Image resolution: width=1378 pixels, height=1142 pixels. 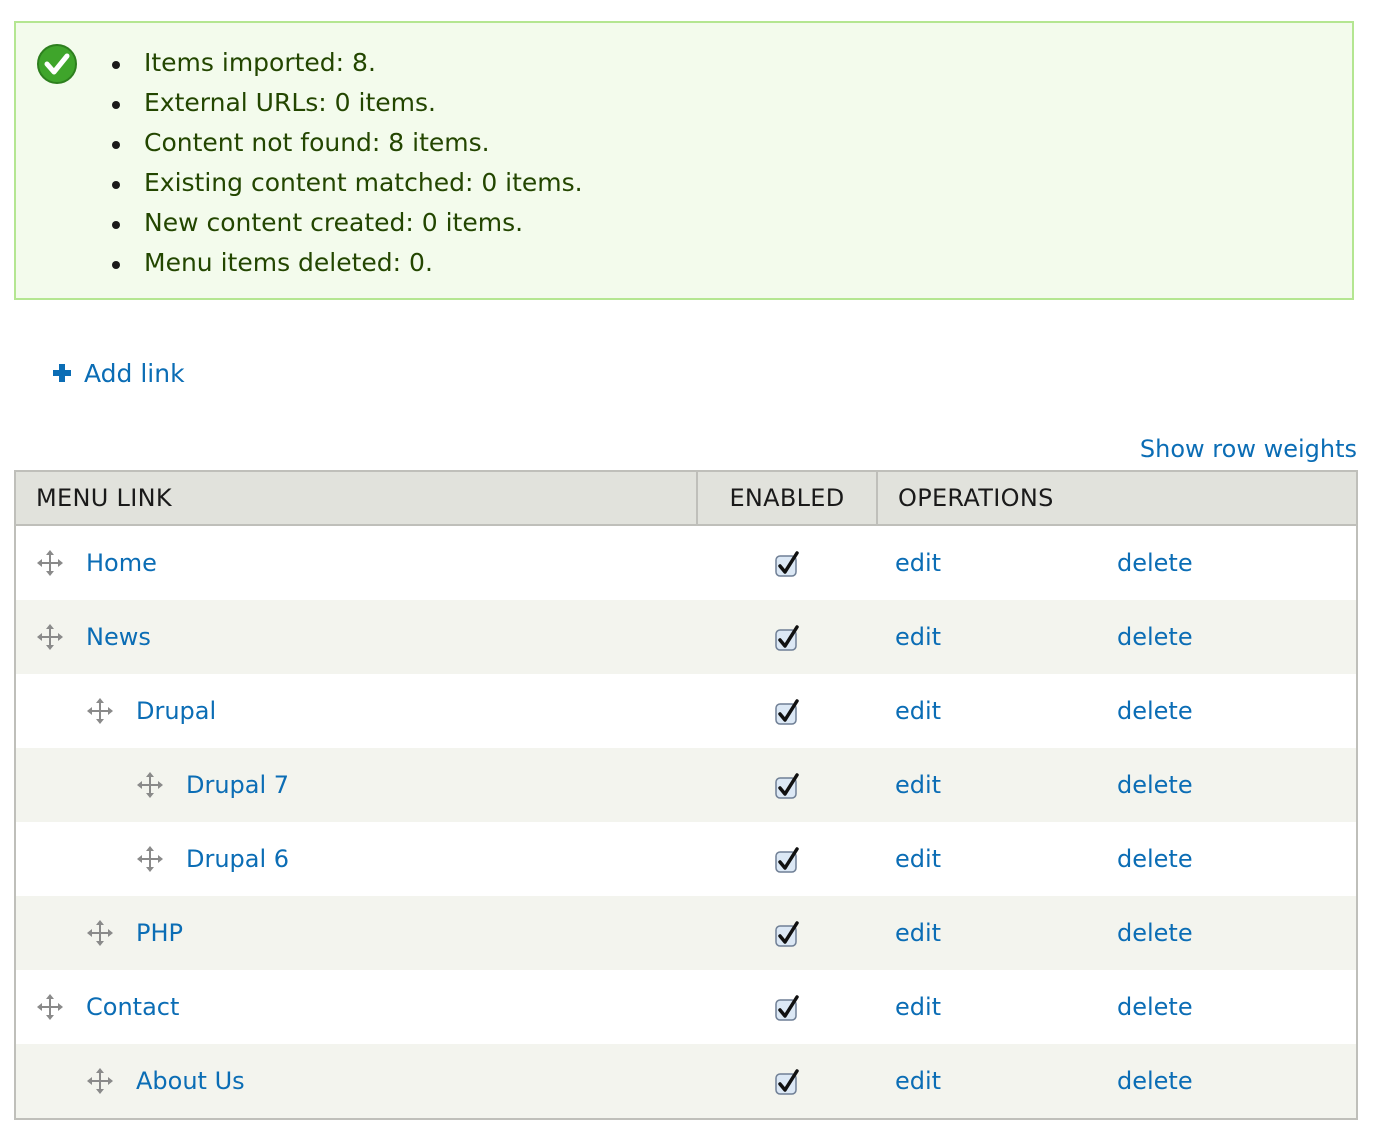 I want to click on menu-link-cell: Drupal, so click(x=356, y=711).